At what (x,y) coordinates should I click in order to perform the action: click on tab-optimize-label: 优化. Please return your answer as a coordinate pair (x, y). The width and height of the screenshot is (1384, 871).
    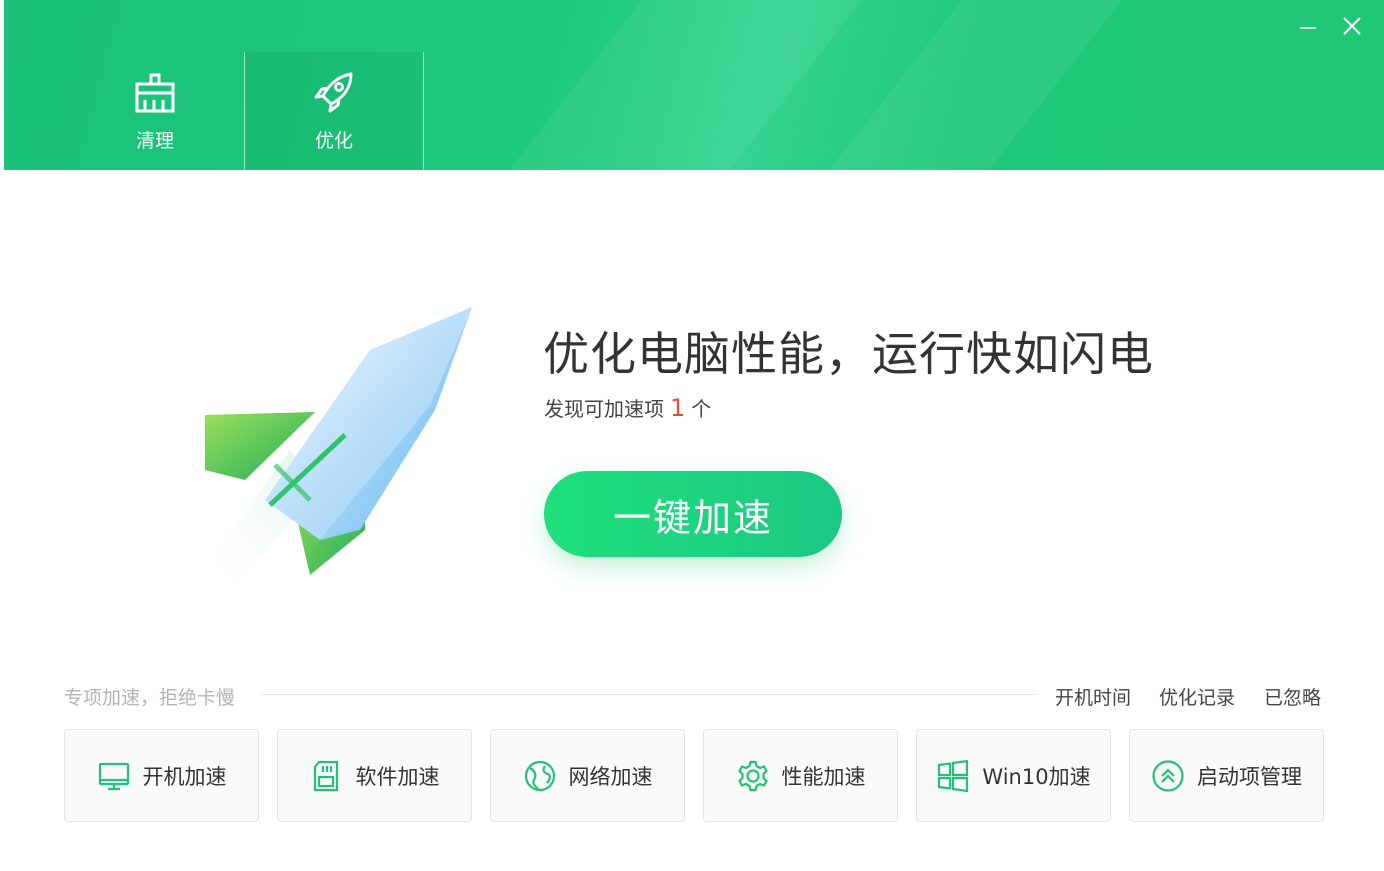
    Looking at the image, I should click on (333, 141).